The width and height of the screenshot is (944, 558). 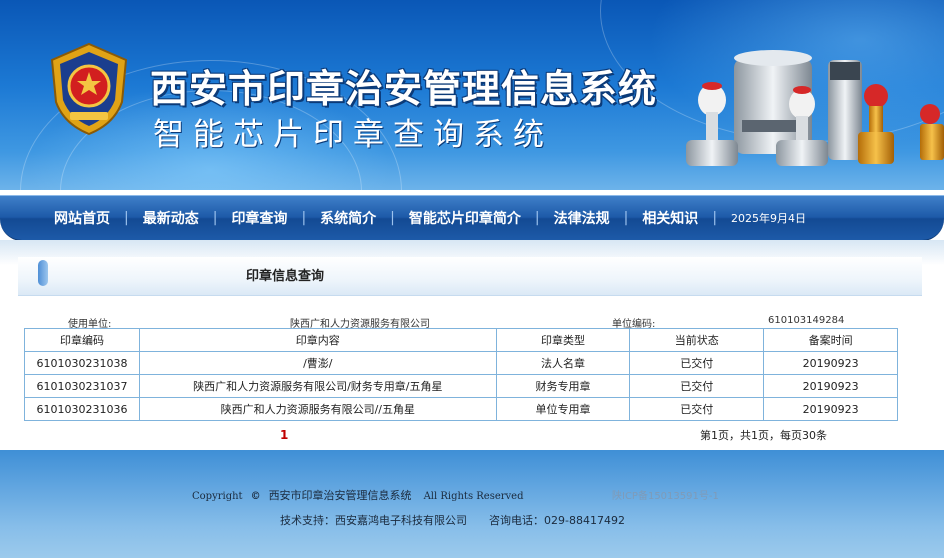 What do you see at coordinates (697, 340) in the screenshot?
I see `column-header: 当前状态` at bounding box center [697, 340].